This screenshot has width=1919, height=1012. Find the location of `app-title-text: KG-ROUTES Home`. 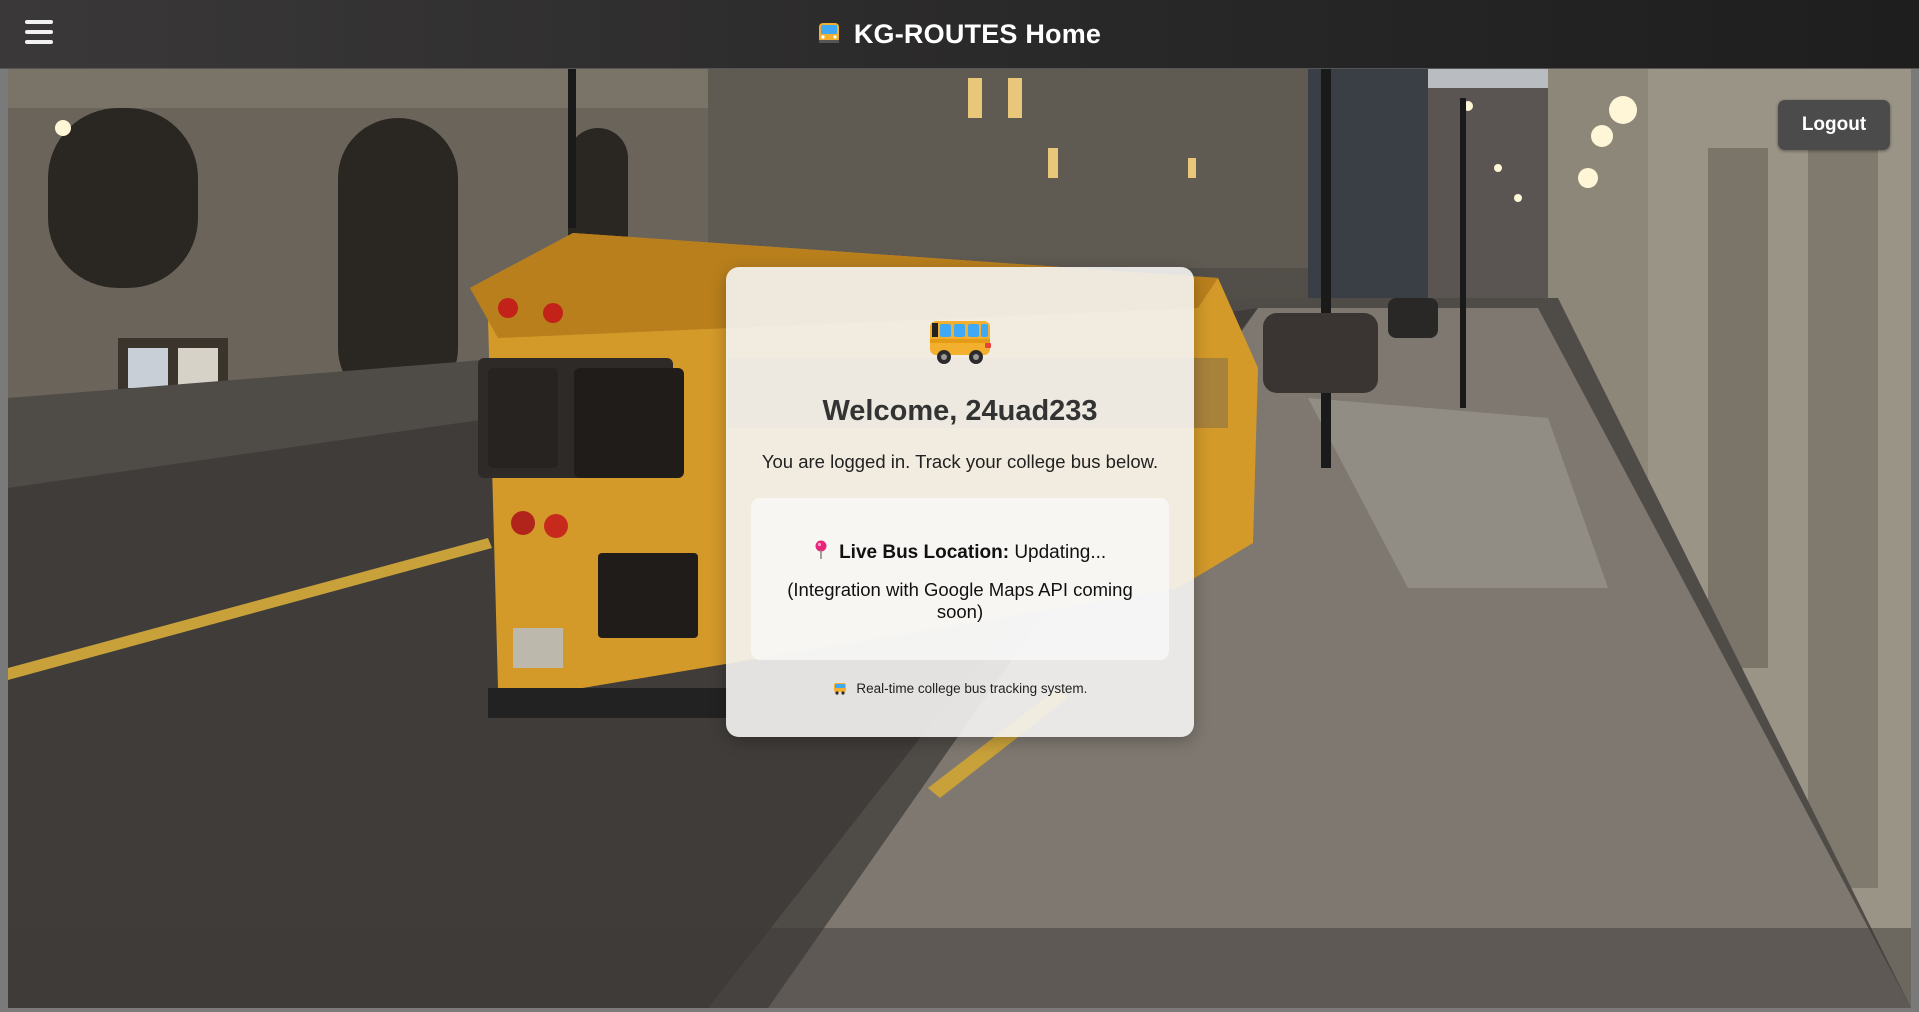

app-title-text: KG-ROUTES Home is located at coordinates (977, 33).